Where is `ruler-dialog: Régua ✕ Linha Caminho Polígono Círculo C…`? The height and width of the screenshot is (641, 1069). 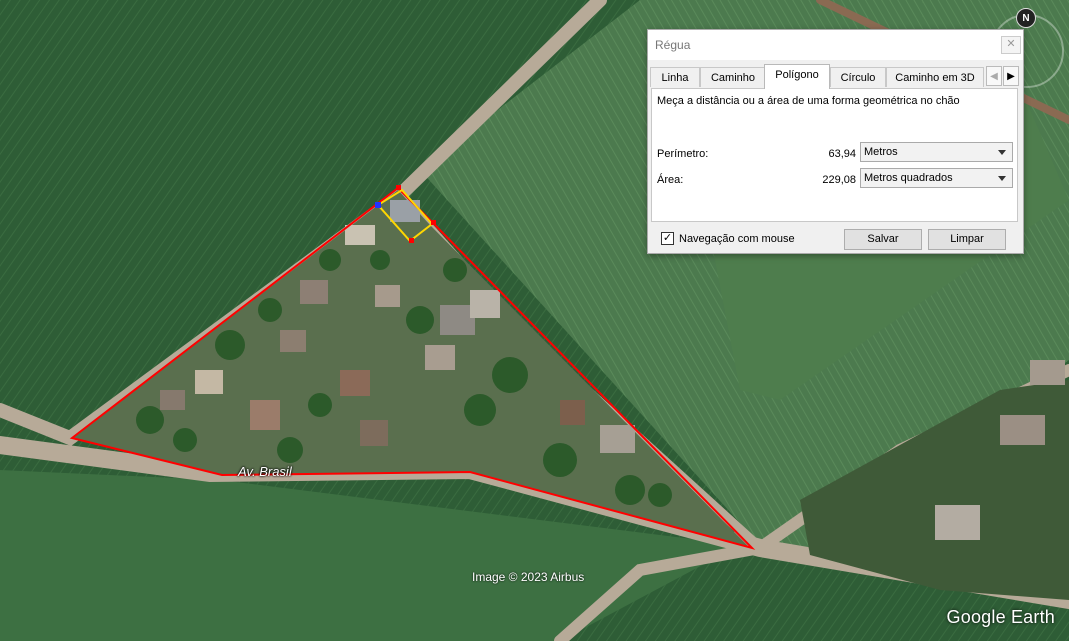 ruler-dialog: Régua ✕ Linha Caminho Polígono Círculo C… is located at coordinates (835, 141).